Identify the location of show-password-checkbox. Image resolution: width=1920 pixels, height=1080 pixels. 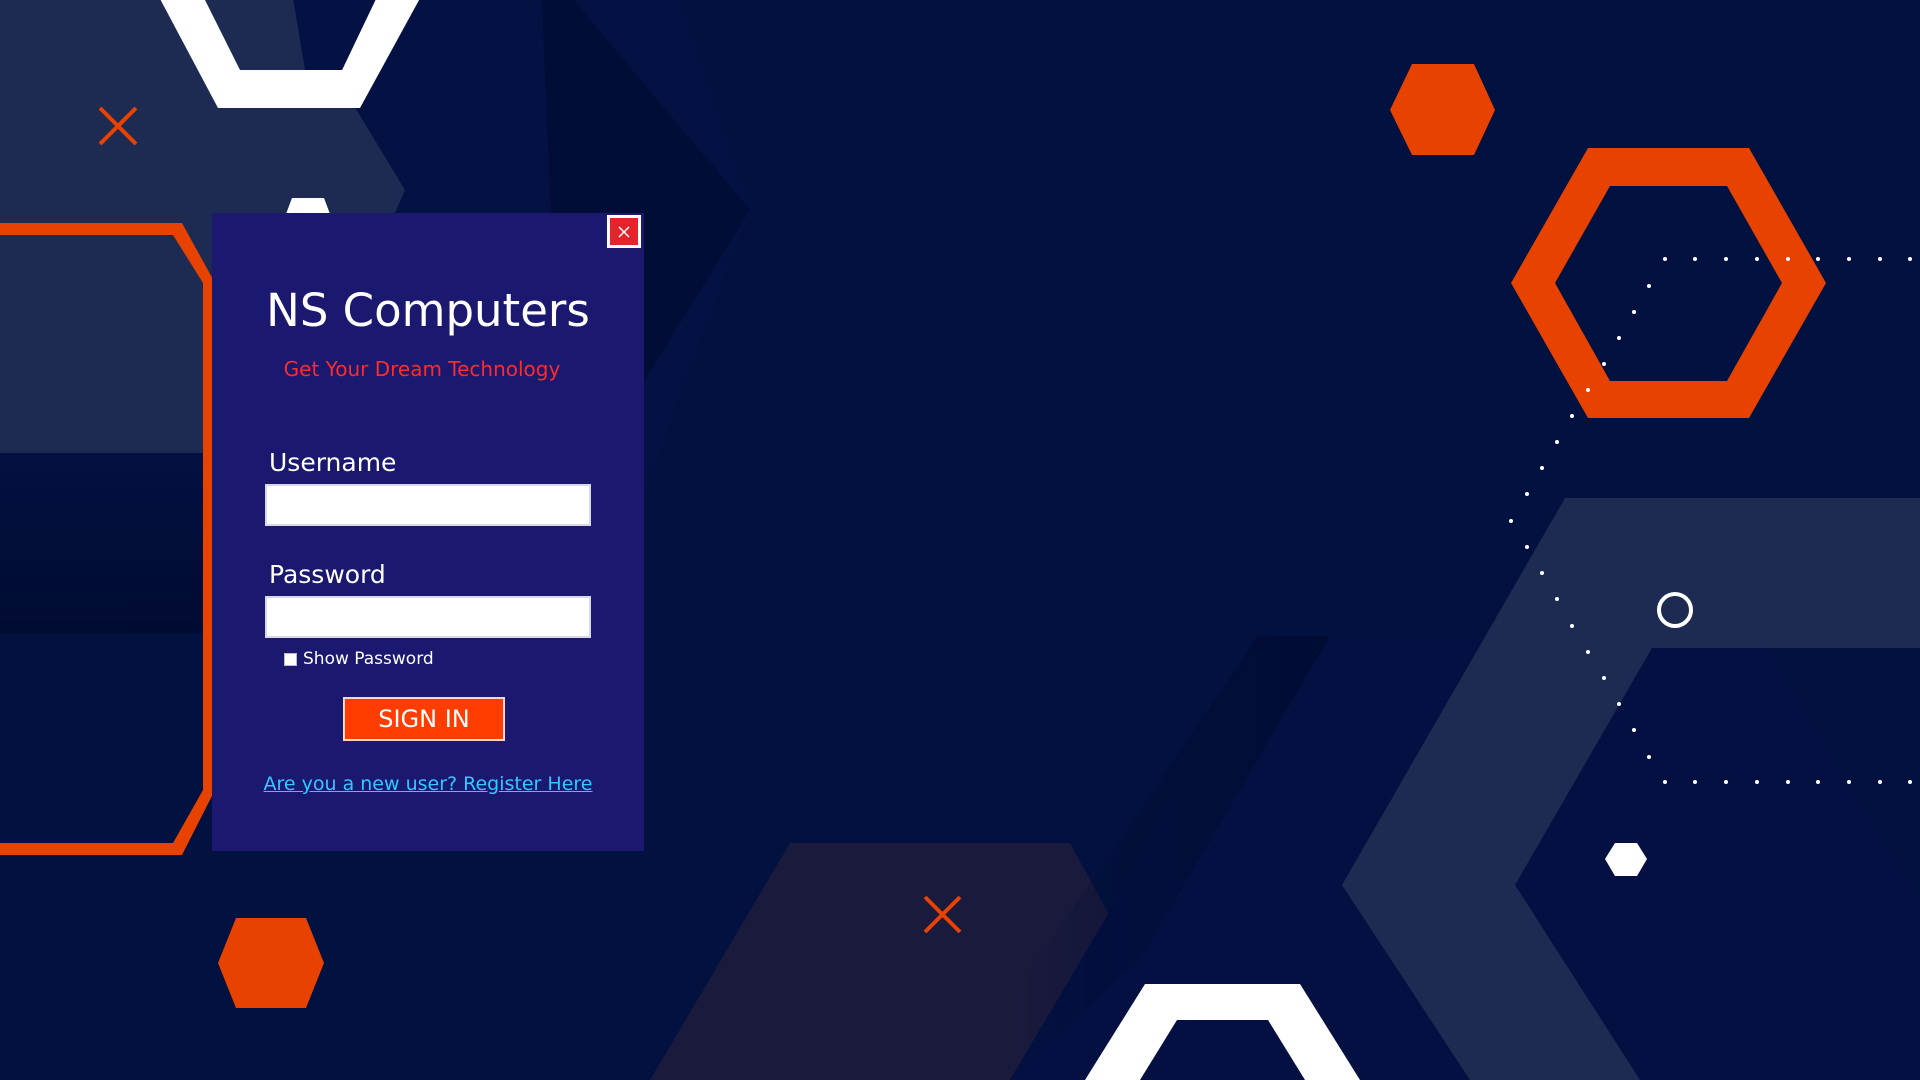
(290, 659).